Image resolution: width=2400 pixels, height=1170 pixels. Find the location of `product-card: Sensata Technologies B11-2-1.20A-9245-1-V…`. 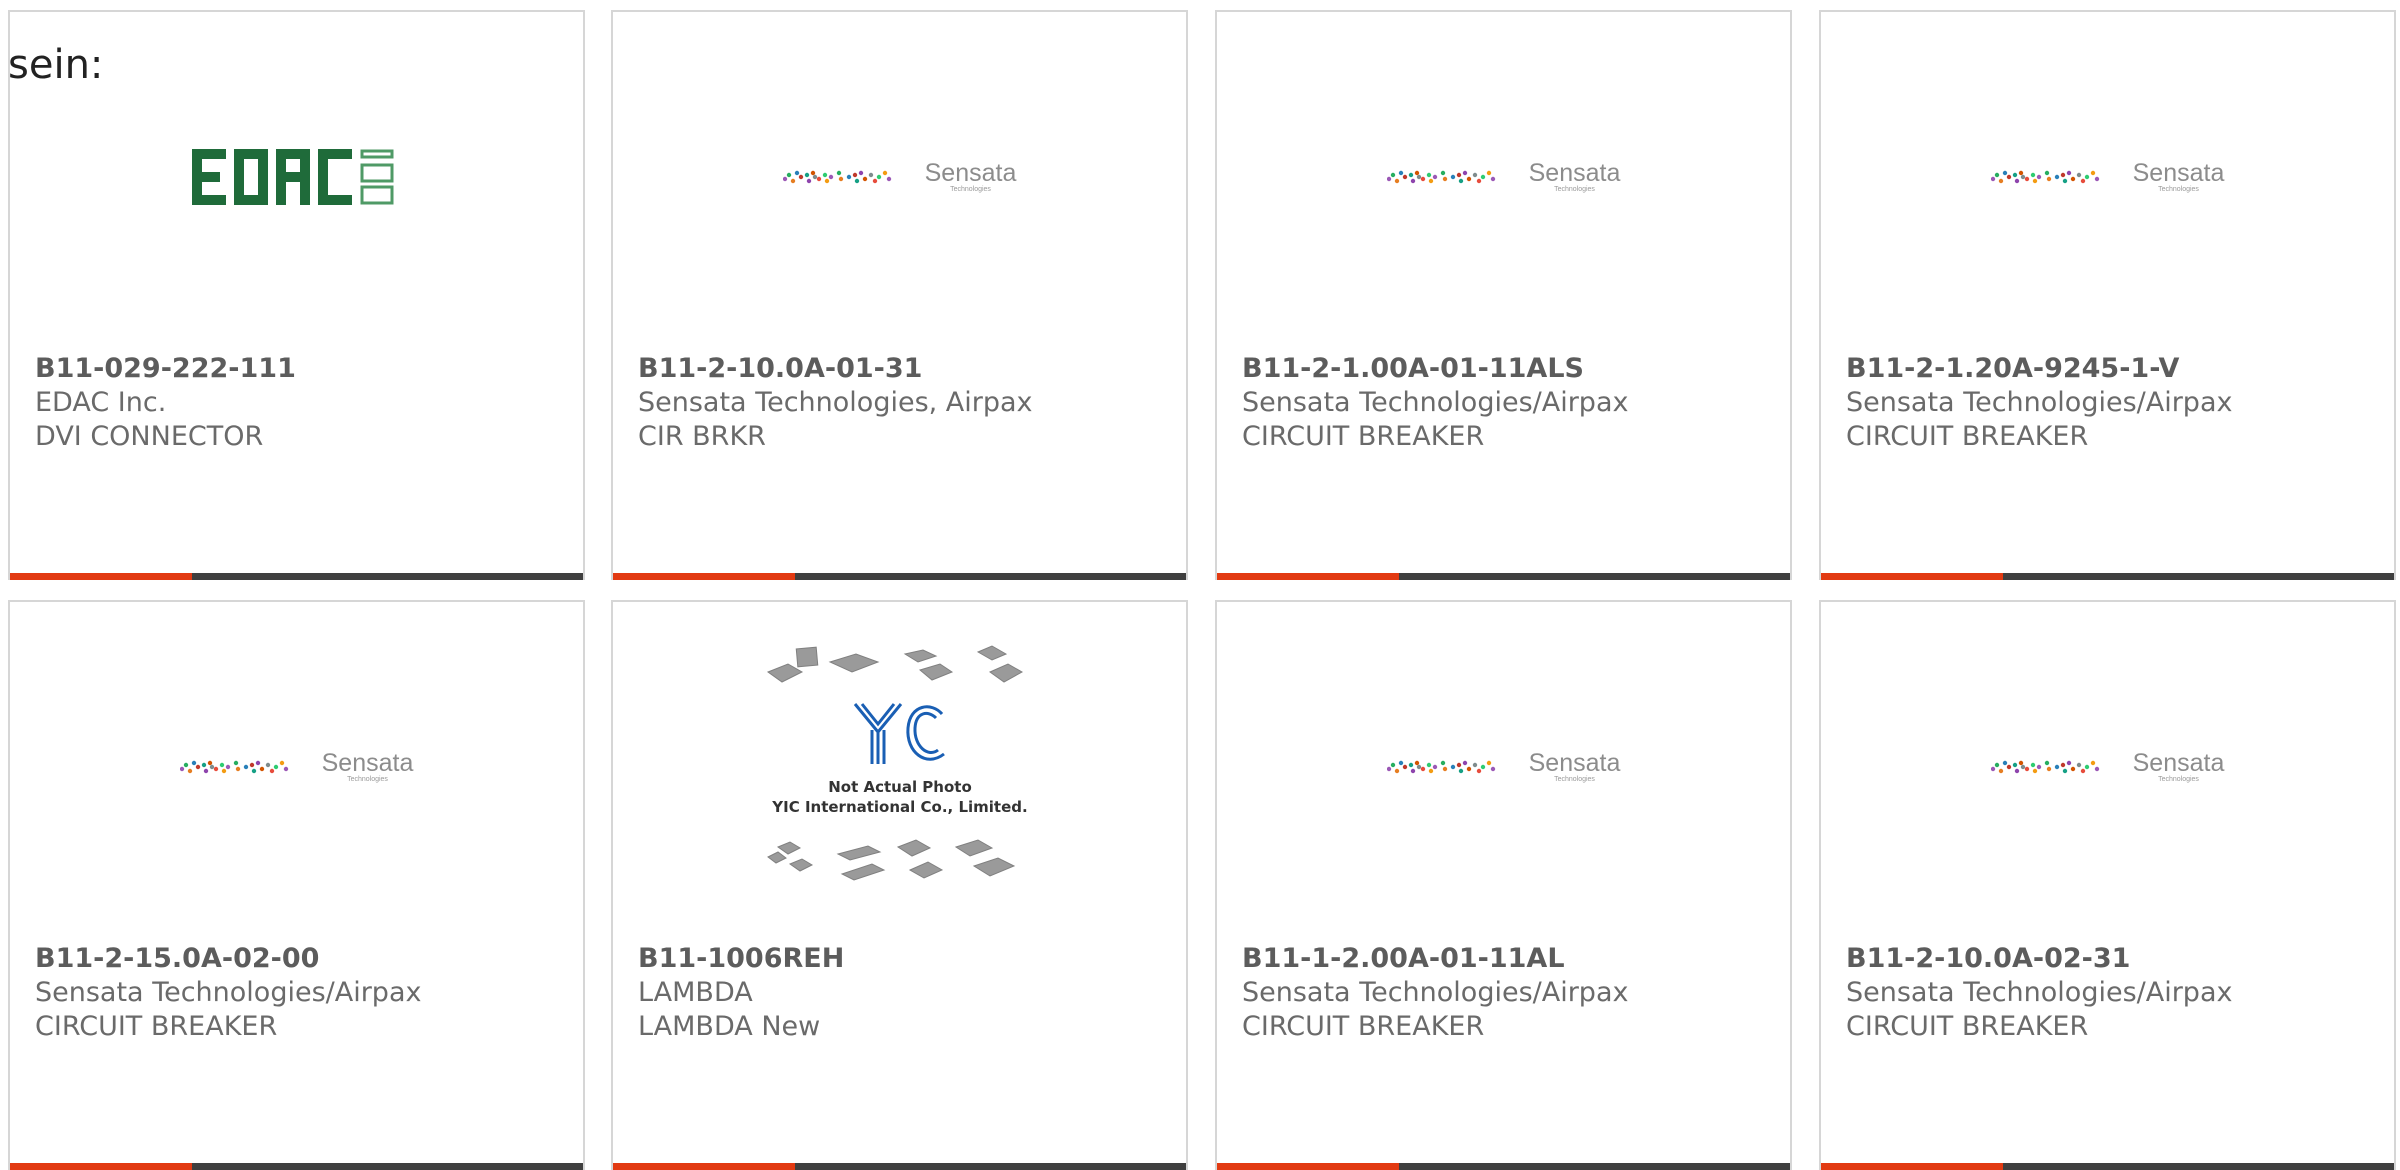

product-card: Sensata Technologies B11-2-1.20A-9245-1-V… is located at coordinates (2107, 295).